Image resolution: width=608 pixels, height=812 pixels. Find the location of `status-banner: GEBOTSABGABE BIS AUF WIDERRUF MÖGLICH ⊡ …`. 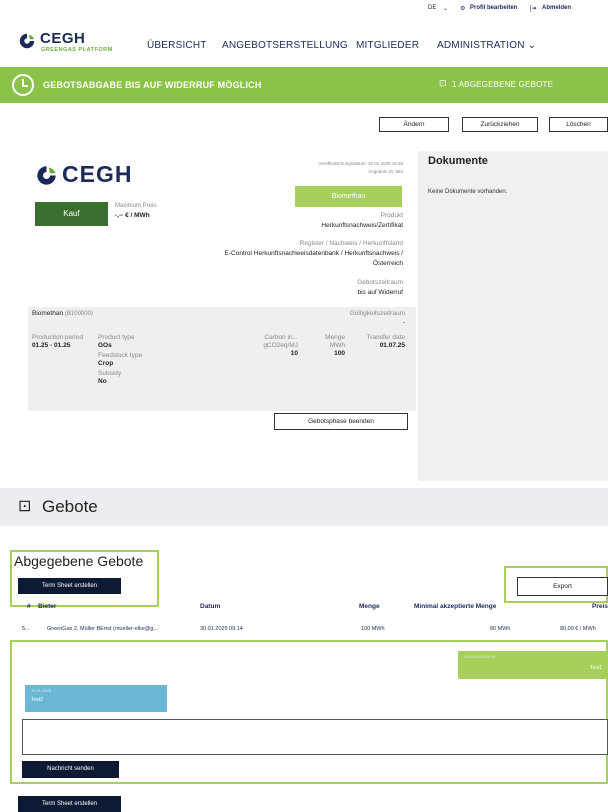

status-banner: GEBOTSABGABE BIS AUF WIDERRUF MÖGLICH ⊡ … is located at coordinates (304, 85).